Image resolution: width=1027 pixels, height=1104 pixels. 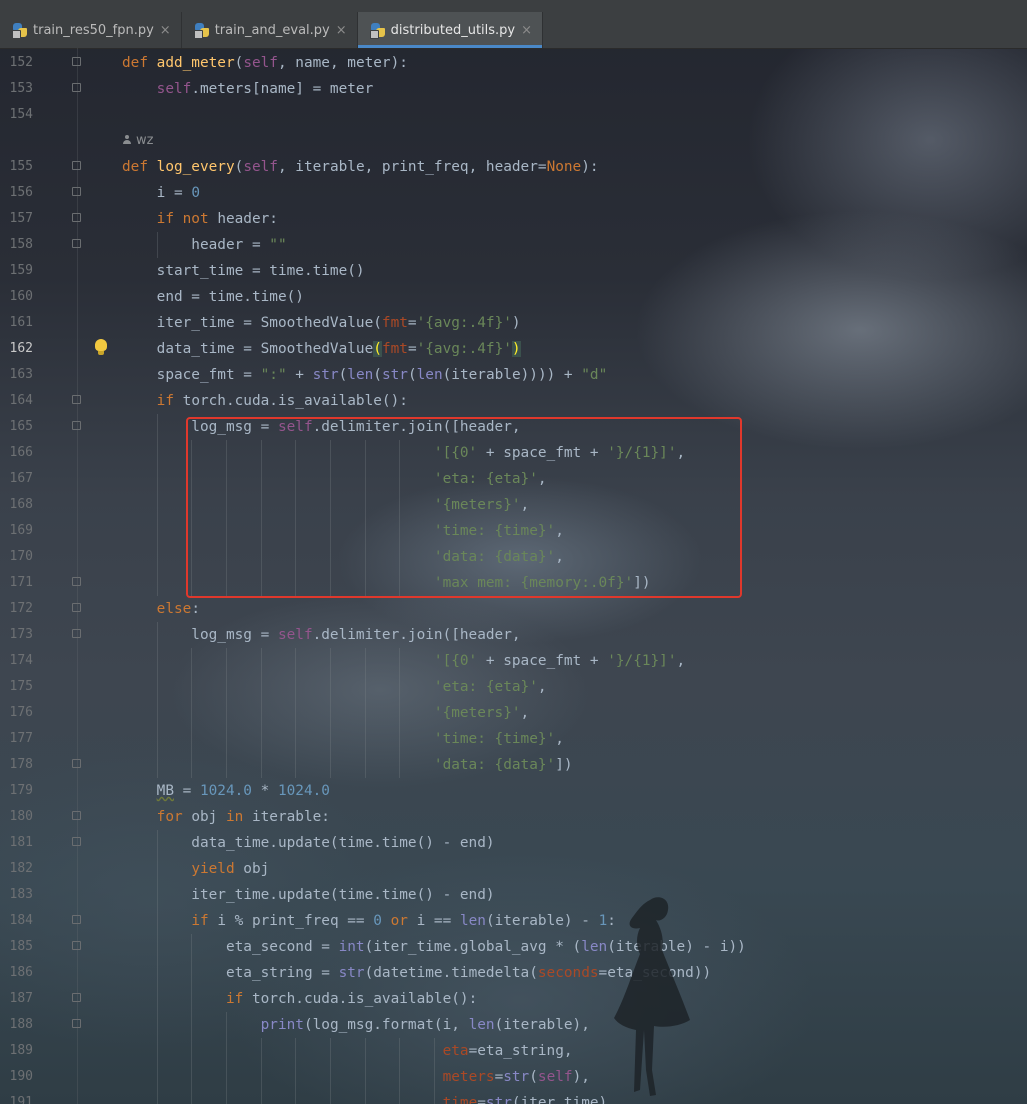 I want to click on code-text: 'data: {data}']), so click(x=503, y=765).